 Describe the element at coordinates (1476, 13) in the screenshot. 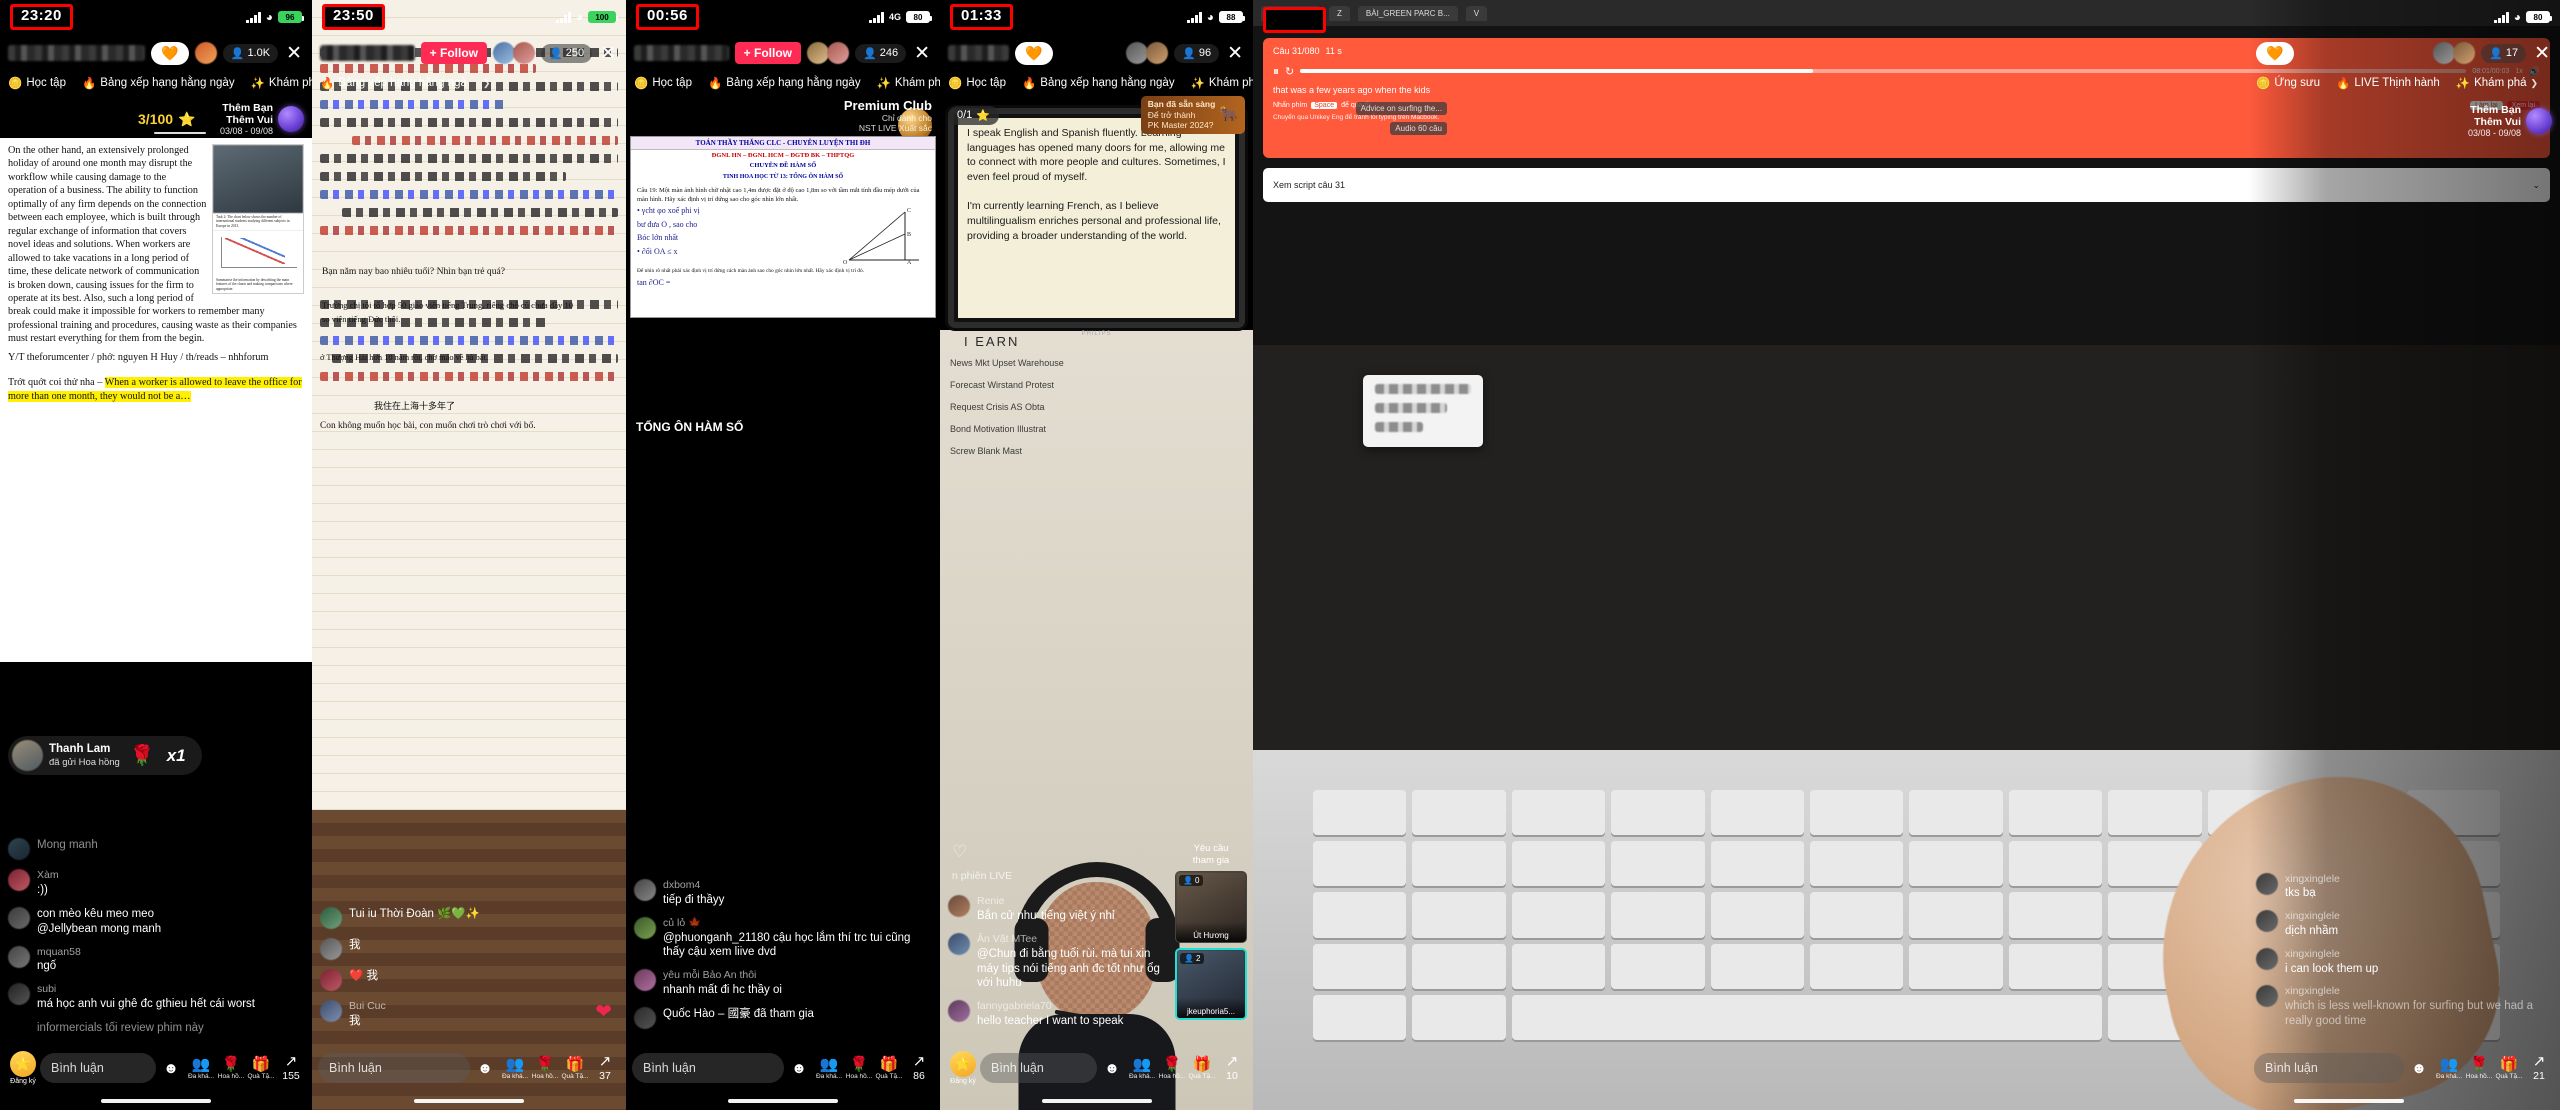

I see `browser-tab-3: V` at that location.